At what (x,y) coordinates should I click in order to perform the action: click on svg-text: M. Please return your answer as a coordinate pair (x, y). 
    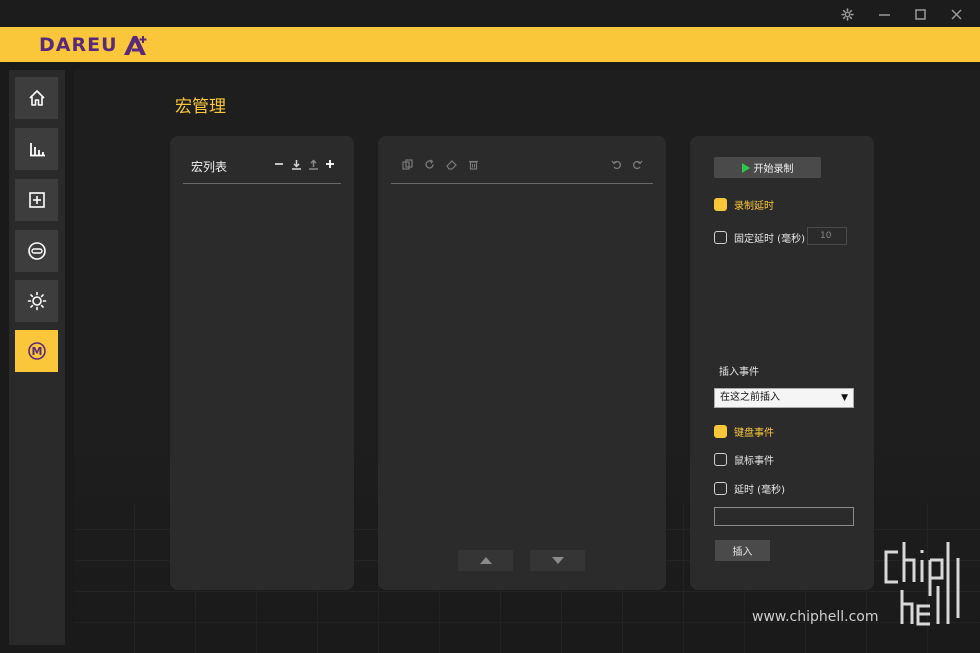
    Looking at the image, I should click on (36, 351).